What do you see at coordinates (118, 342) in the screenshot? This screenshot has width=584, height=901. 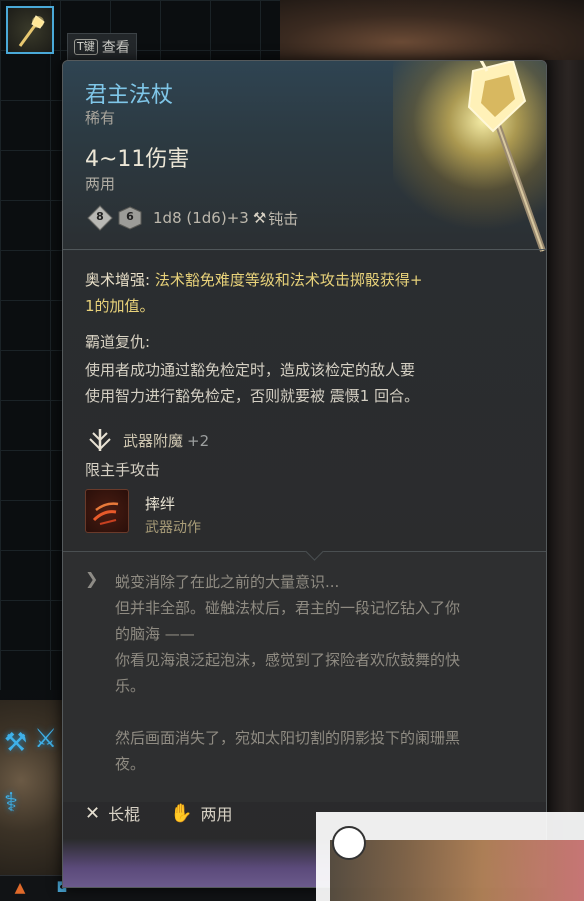 I see `passive-title: 霸道复仇:` at bounding box center [118, 342].